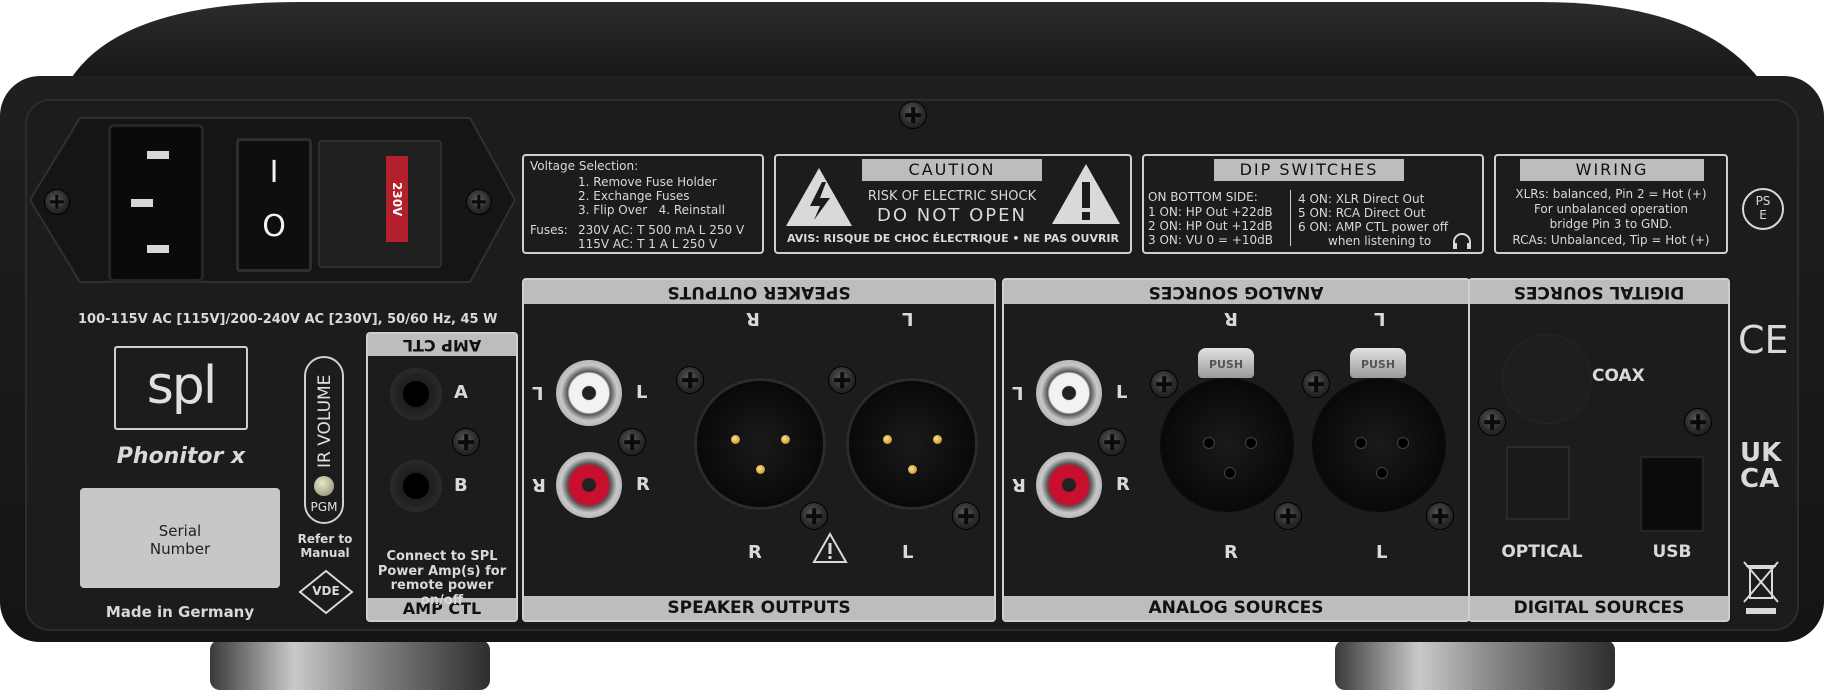 Image resolution: width=1824 pixels, height=697 pixels. Describe the element at coordinates (1538, 483) in the screenshot. I see `optical-port` at that location.